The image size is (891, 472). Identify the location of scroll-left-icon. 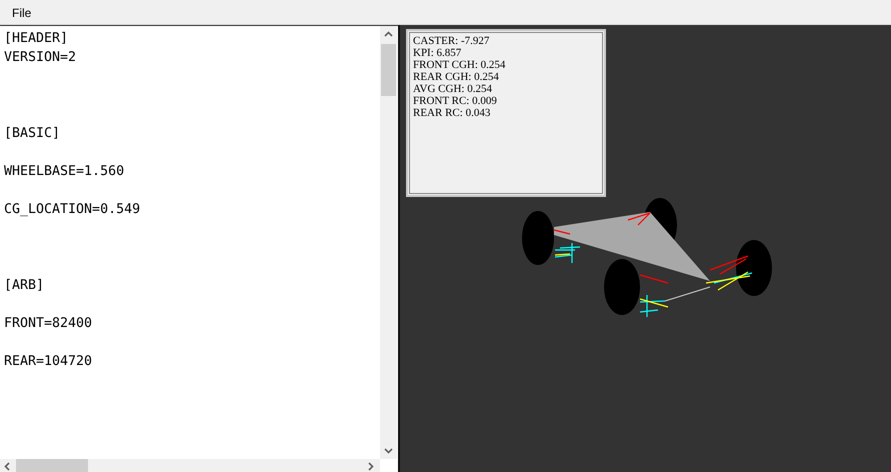
(7, 466).